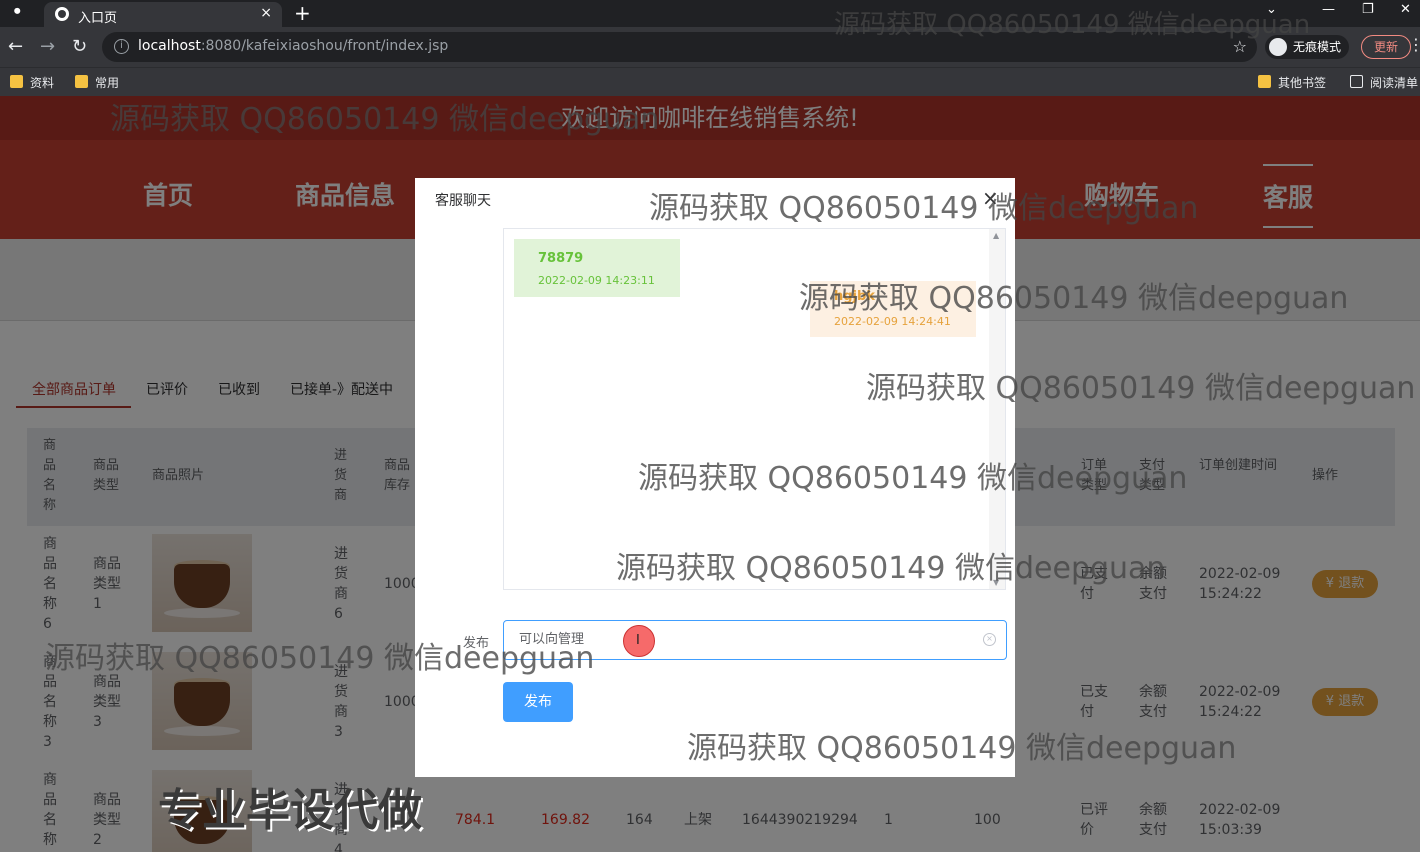 This screenshot has height=852, width=1420. Describe the element at coordinates (1271, 9) in the screenshot. I see `tab-search-icon: ⌄` at that location.